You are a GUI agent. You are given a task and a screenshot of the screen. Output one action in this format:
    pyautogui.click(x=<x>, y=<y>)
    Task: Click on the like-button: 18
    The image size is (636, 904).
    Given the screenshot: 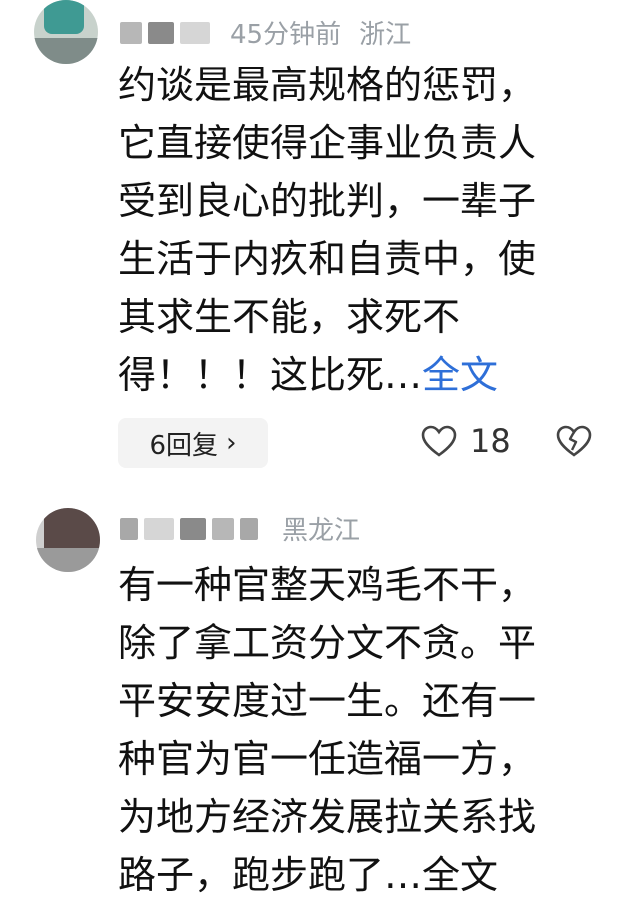 What is the action you would take?
    pyautogui.click(x=465, y=441)
    